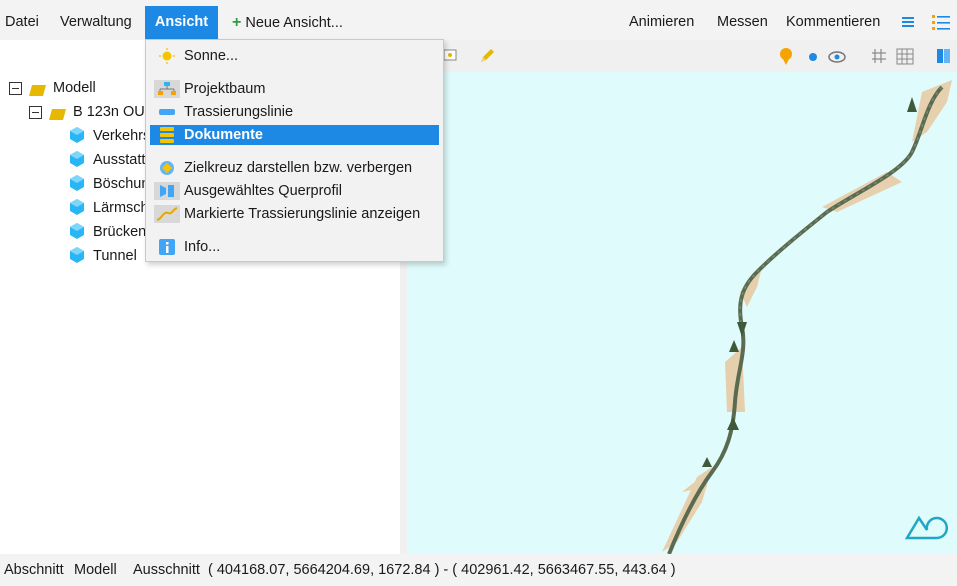  I want to click on tree-item-ausstatt: Ausstatt, so click(119, 160).